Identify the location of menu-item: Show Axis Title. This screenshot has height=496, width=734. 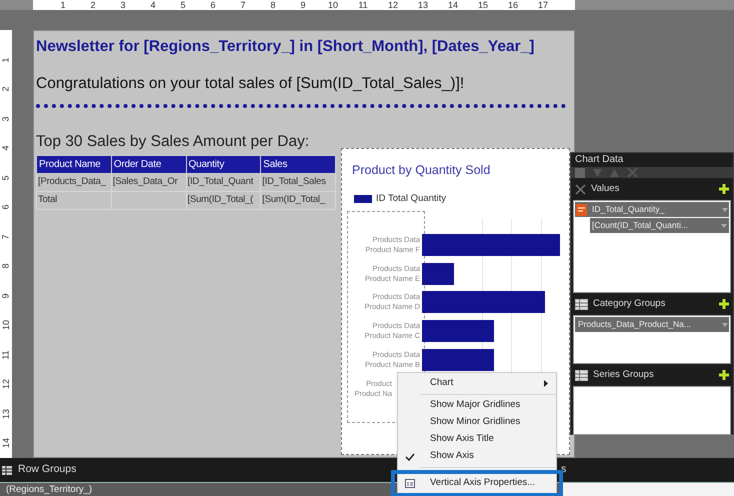
(477, 439).